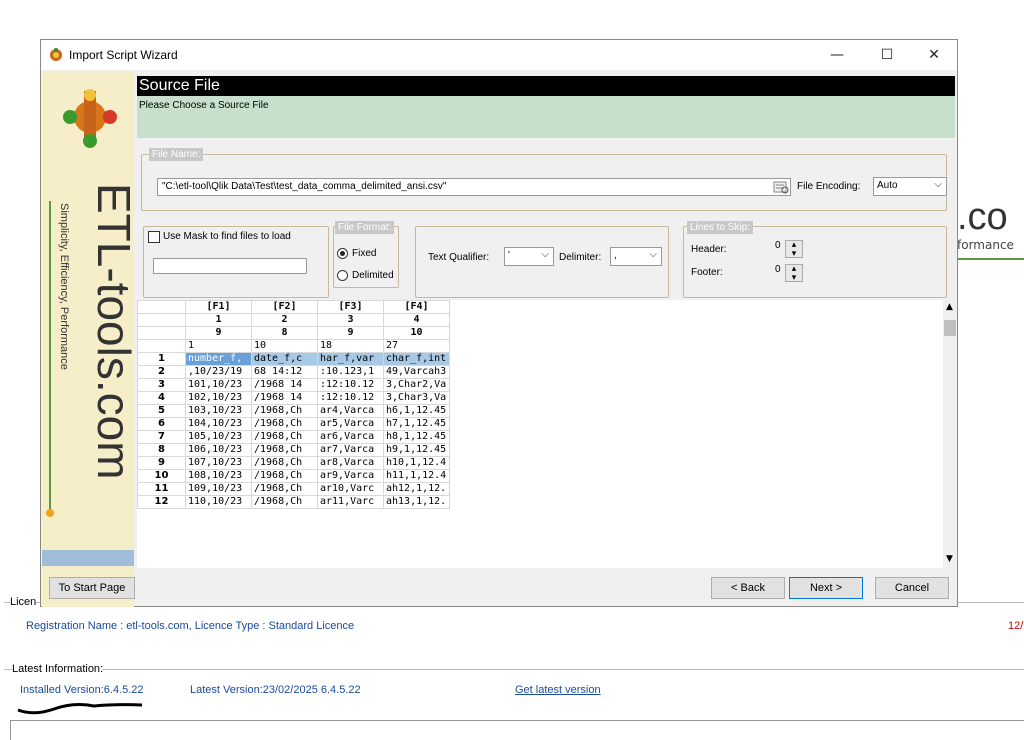  I want to click on grid-cell: ah12,1,12., so click(416, 489).